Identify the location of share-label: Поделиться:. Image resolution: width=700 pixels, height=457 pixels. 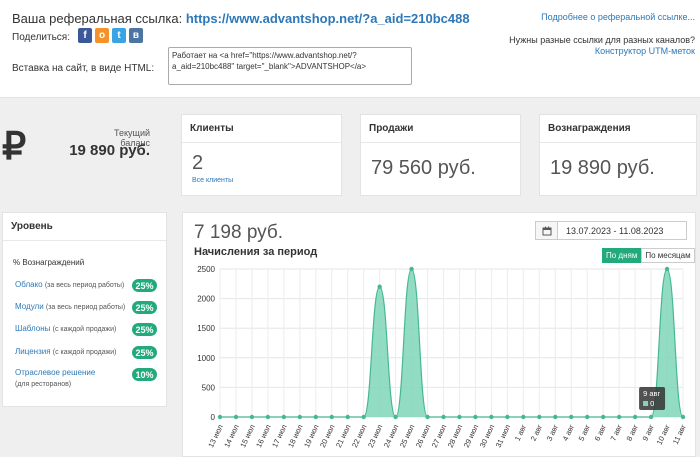
(41, 37).